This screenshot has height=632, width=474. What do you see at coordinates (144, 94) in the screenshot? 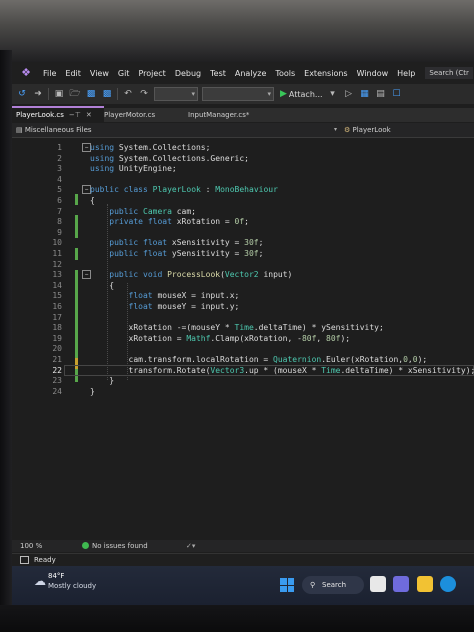
I see `redo-icon: ↷` at bounding box center [144, 94].